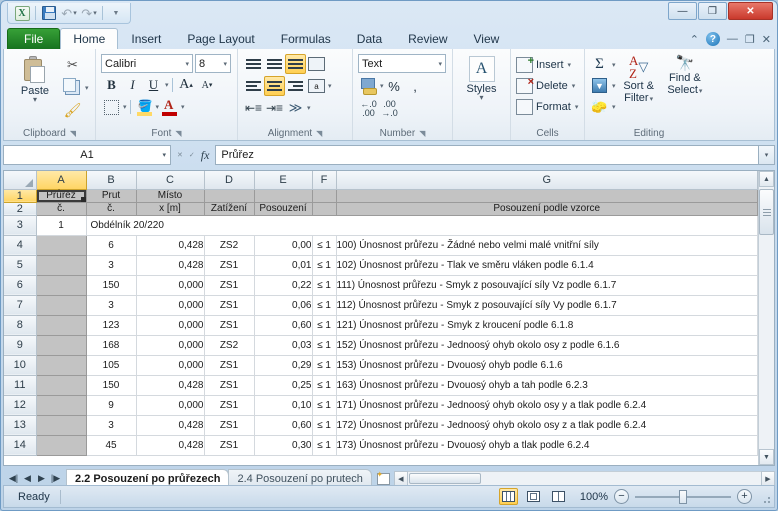 Image resolution: width=778 pixels, height=511 pixels. Describe the element at coordinates (229, 345) in the screenshot. I see `cell-d-9: ZS2` at that location.